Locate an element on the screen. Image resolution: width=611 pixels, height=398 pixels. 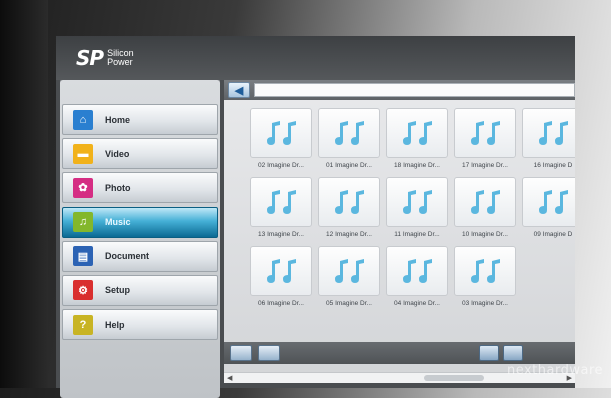
setup-icon: ⚙ is located at coordinates (83, 290).